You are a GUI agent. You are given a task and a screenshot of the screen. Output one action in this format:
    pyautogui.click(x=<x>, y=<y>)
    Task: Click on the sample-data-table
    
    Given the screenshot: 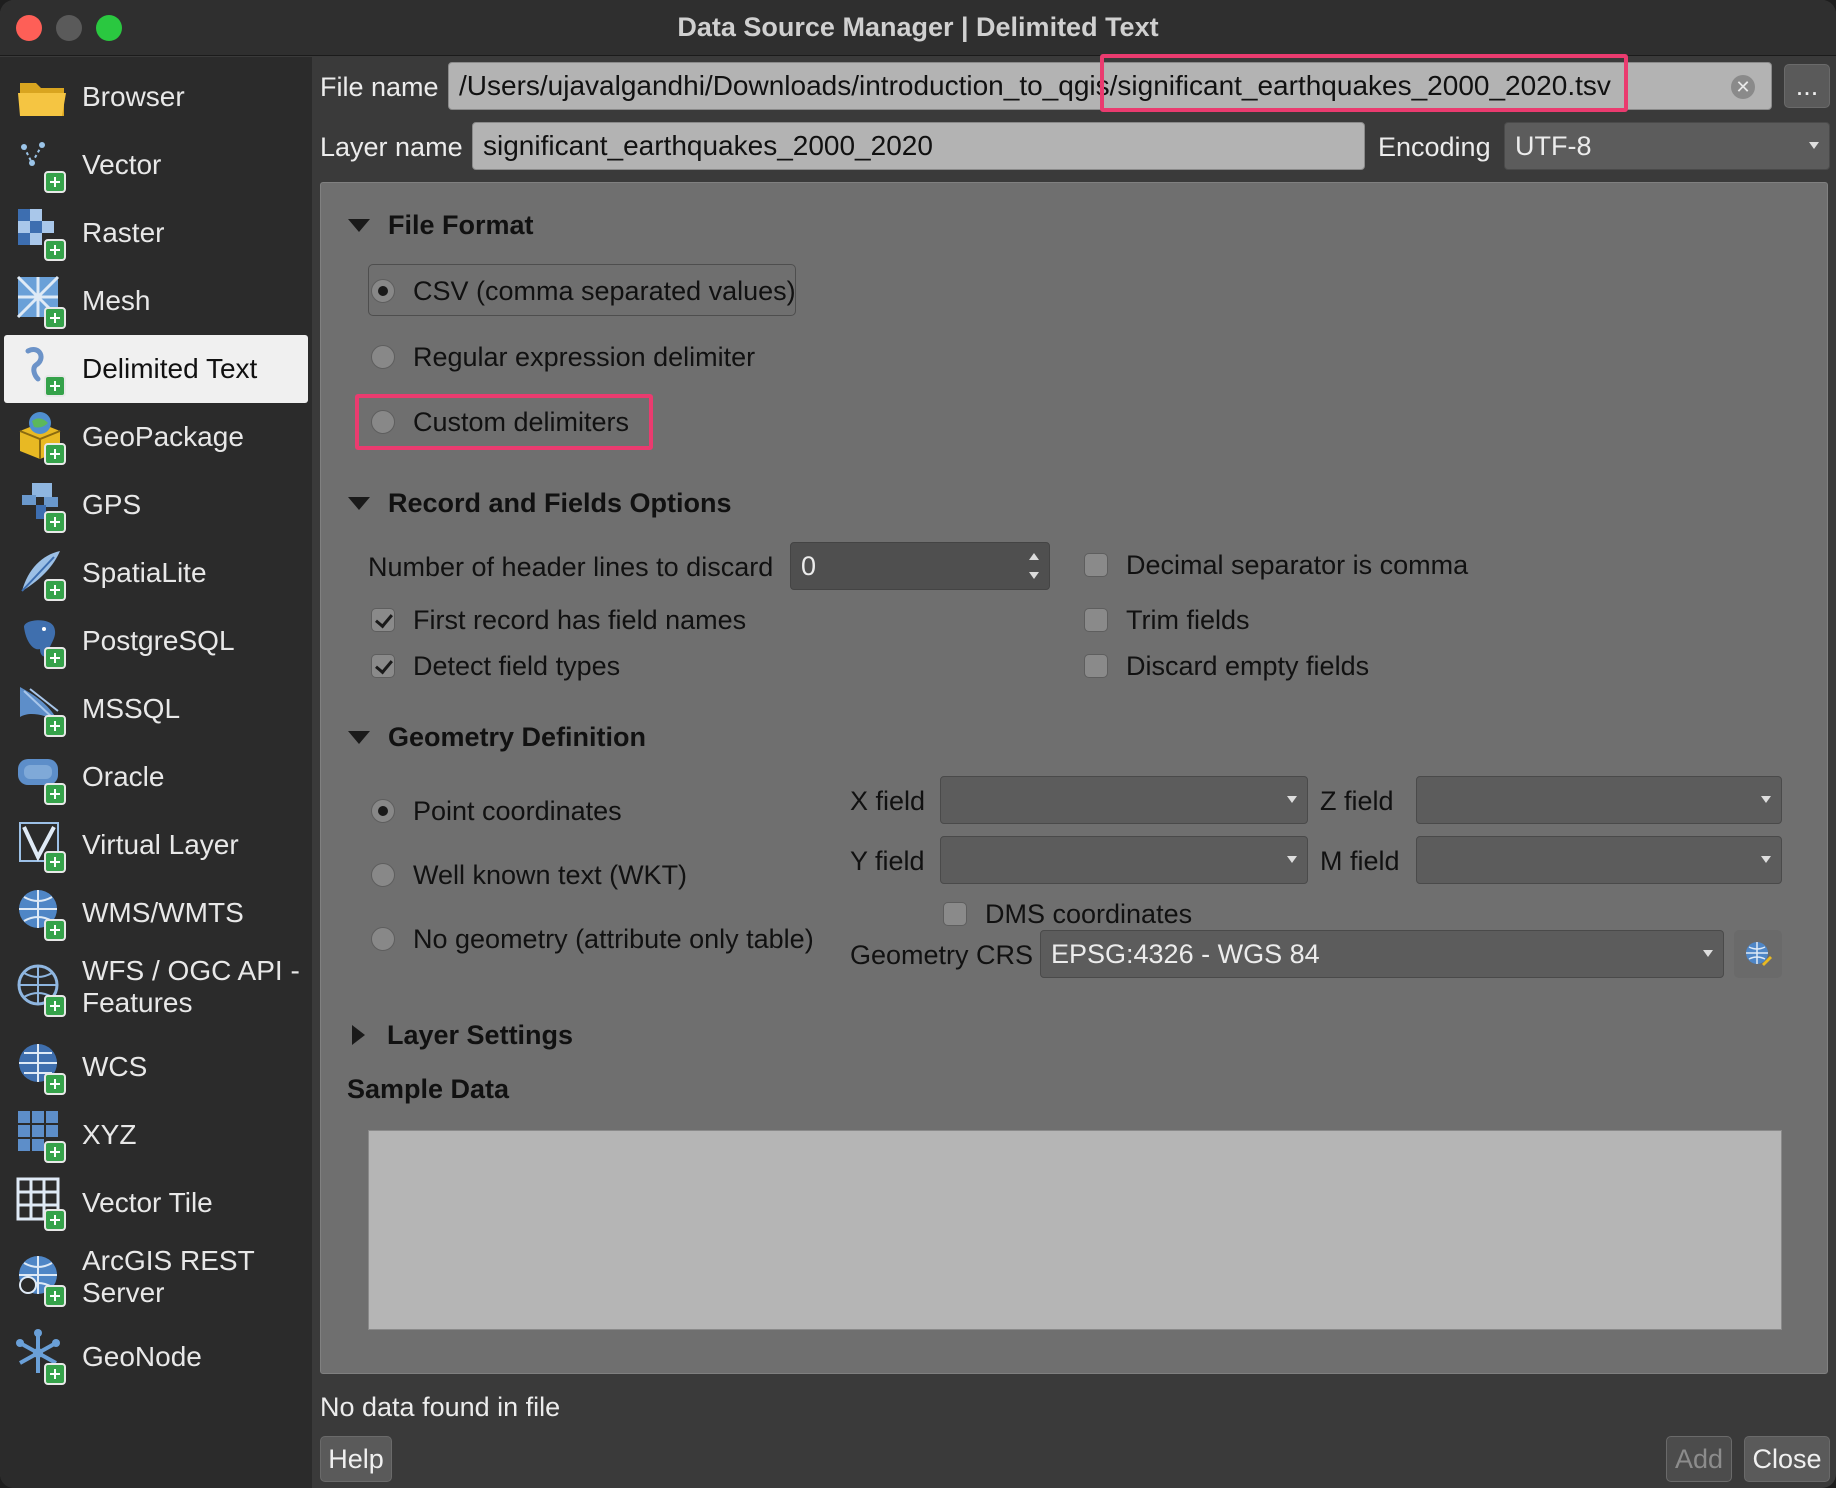 What is the action you would take?
    pyautogui.click(x=1075, y=1230)
    